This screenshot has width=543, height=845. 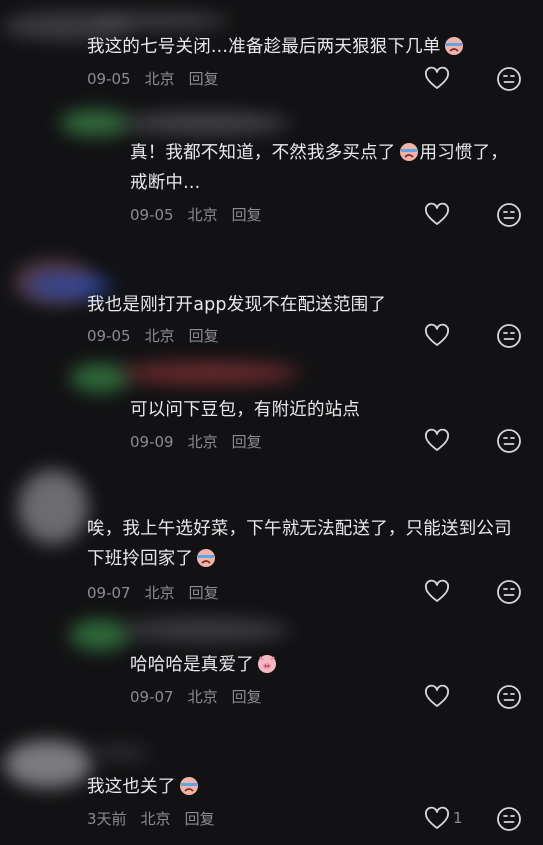 I want to click on pig-face-icon, so click(x=267, y=663).